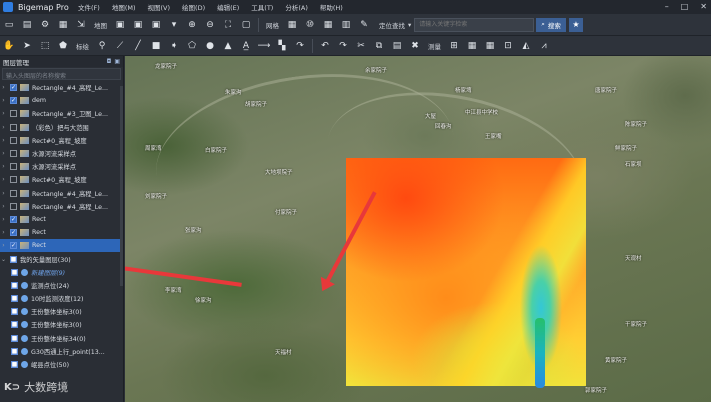 This screenshot has height=402, width=711. Describe the element at coordinates (13, 259) in the screenshot. I see `group-checkbox: ■` at that location.